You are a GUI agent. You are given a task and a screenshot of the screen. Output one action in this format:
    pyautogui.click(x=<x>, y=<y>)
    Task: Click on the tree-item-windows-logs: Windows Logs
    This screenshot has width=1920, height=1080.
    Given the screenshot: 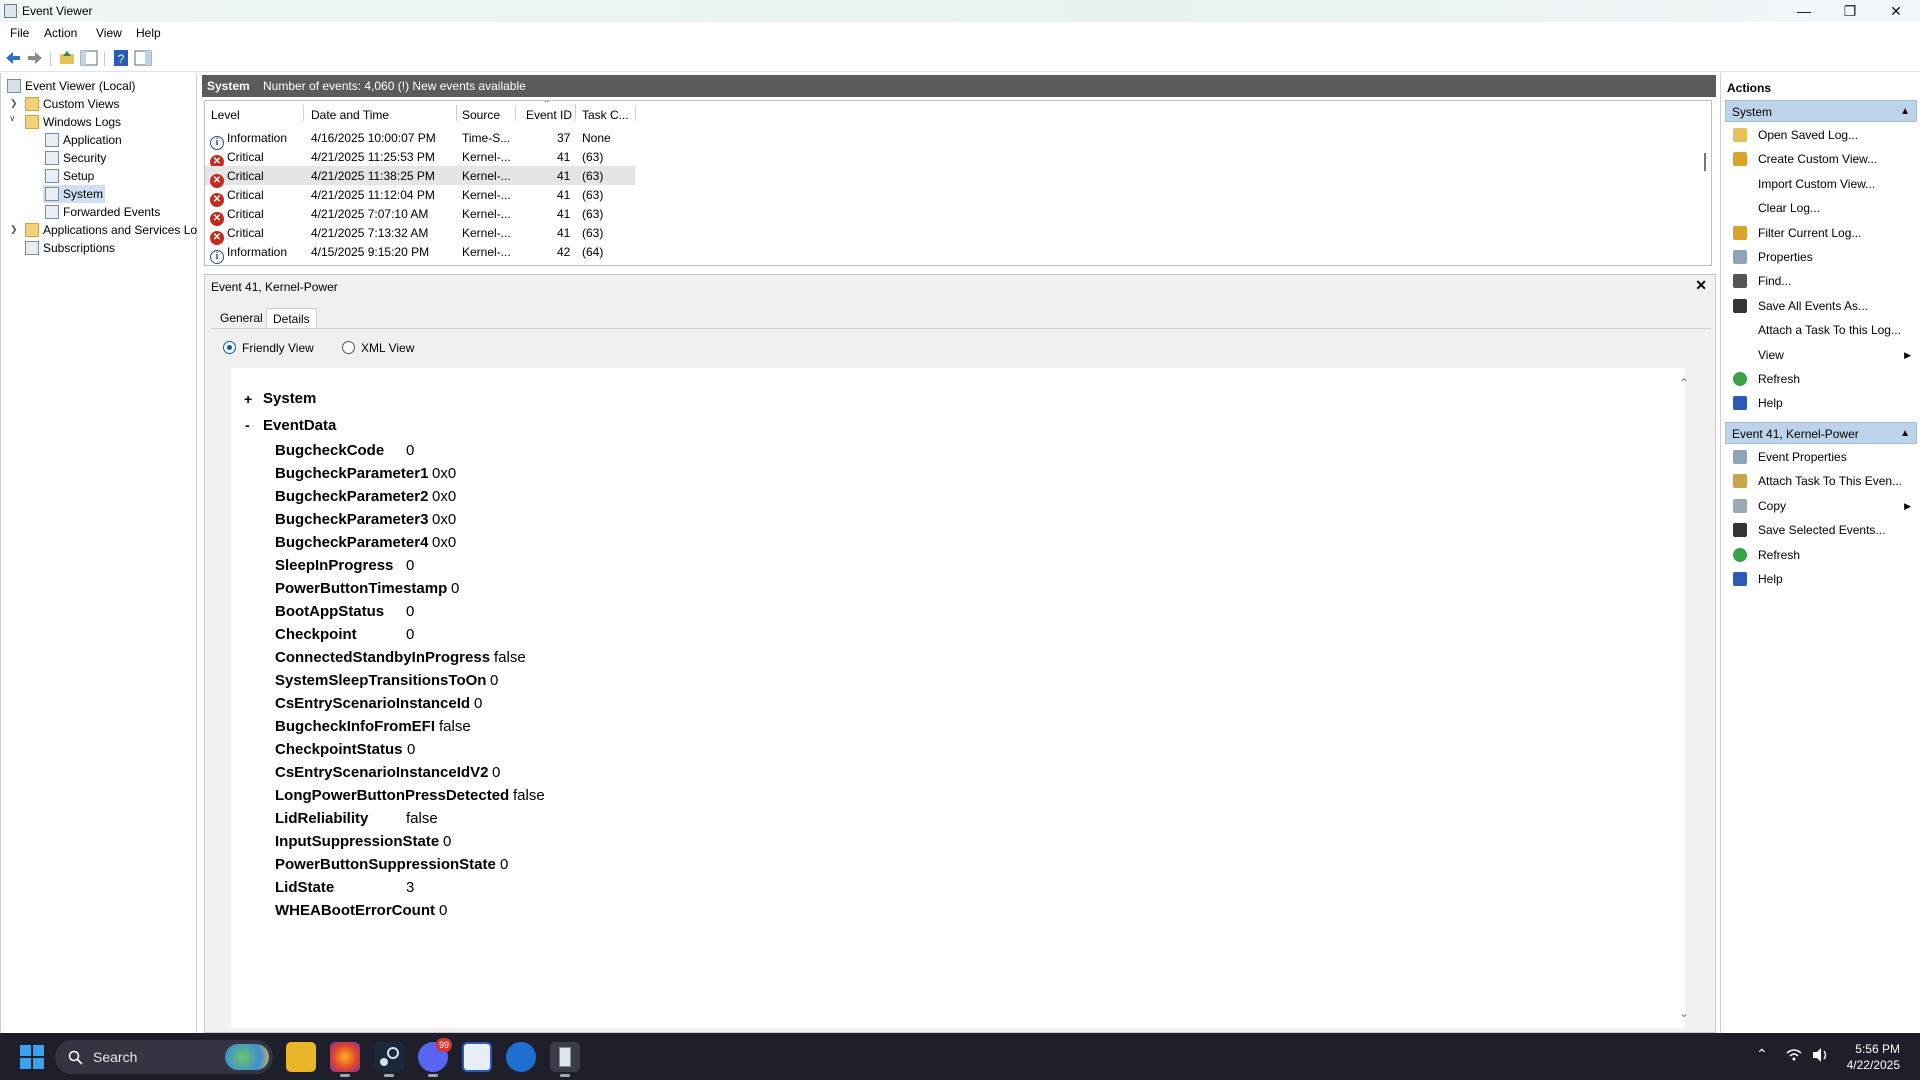 What is the action you would take?
    pyautogui.click(x=73, y=122)
    